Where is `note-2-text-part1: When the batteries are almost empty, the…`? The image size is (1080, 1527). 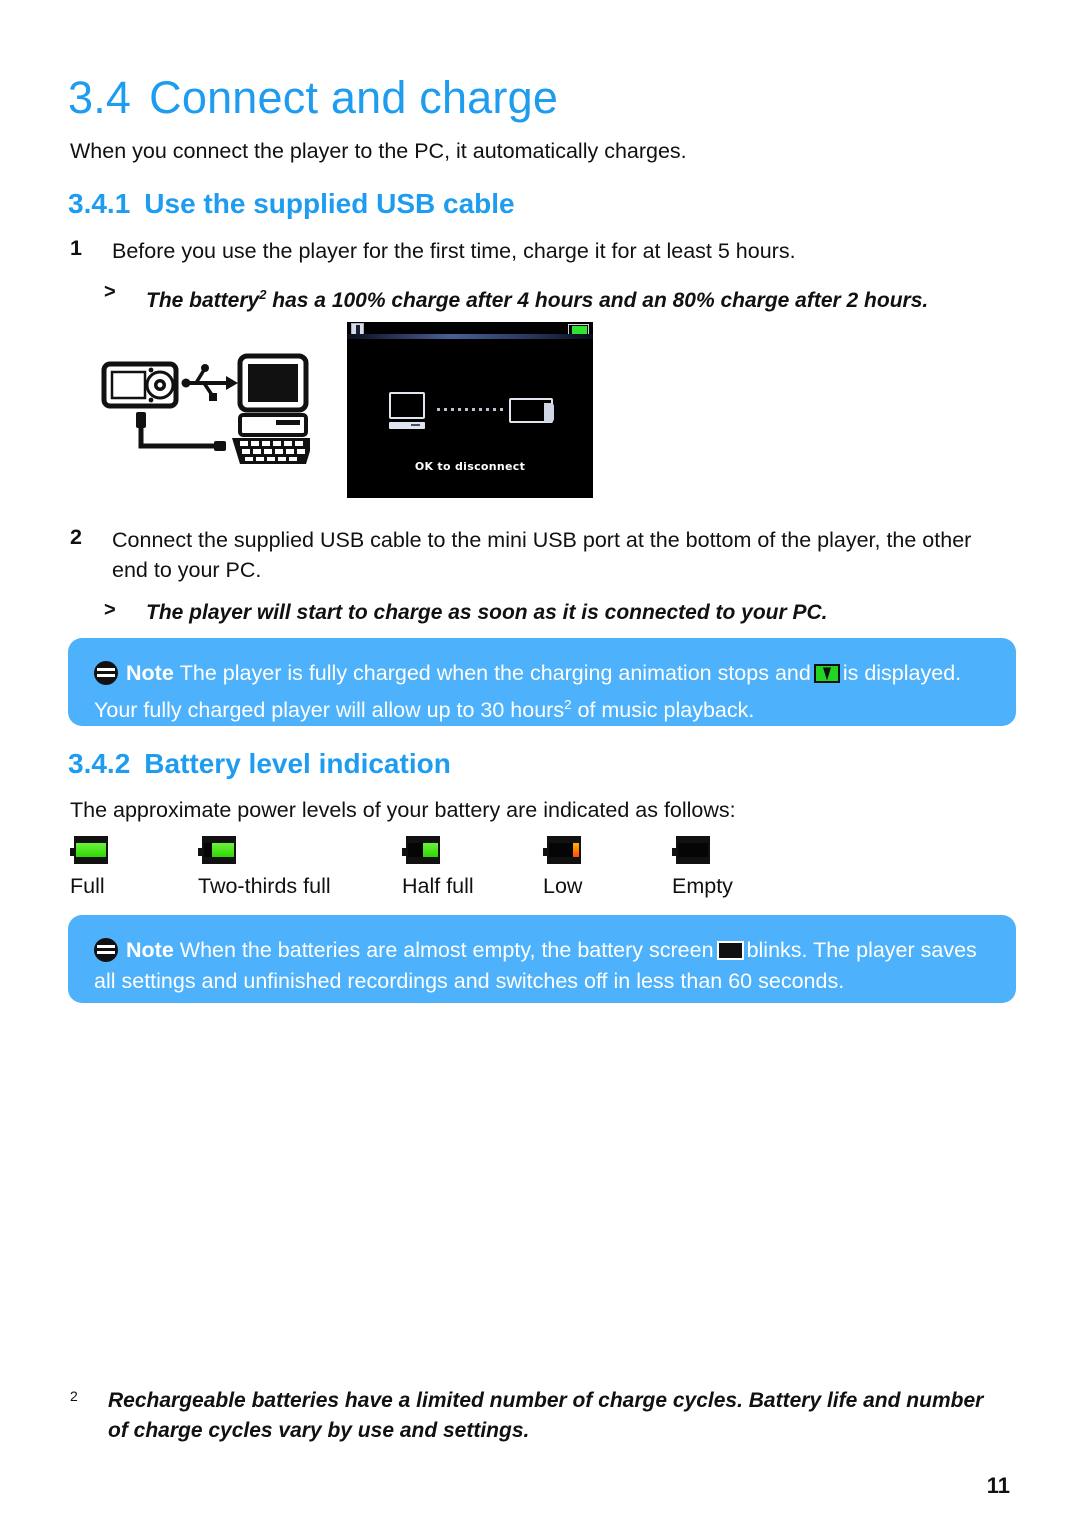
note-2-text-part1: When the batteries are almost empty, the… is located at coordinates (446, 950).